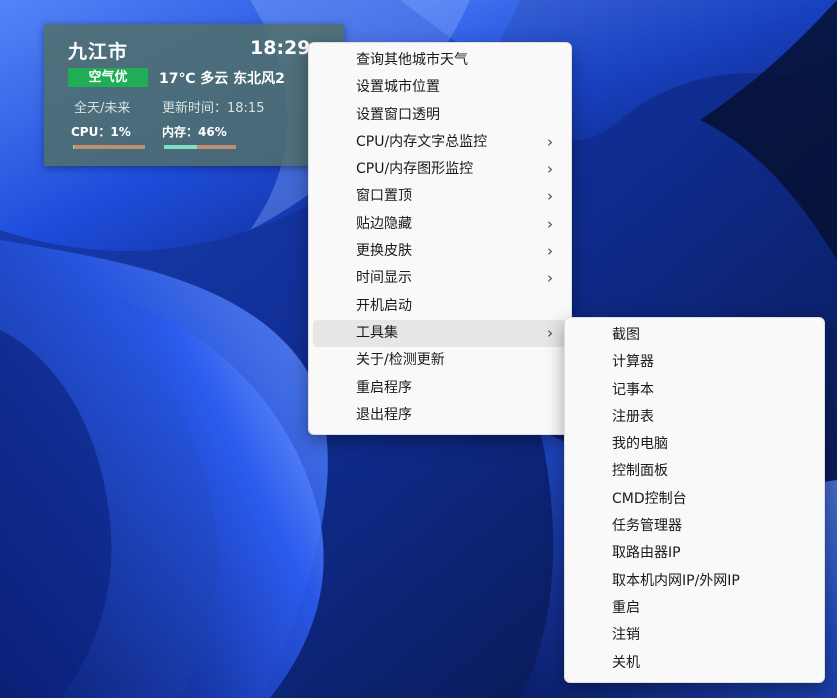 The image size is (837, 698). I want to click on tools-item-label: 取本机内网IP/外网IP, so click(676, 580).